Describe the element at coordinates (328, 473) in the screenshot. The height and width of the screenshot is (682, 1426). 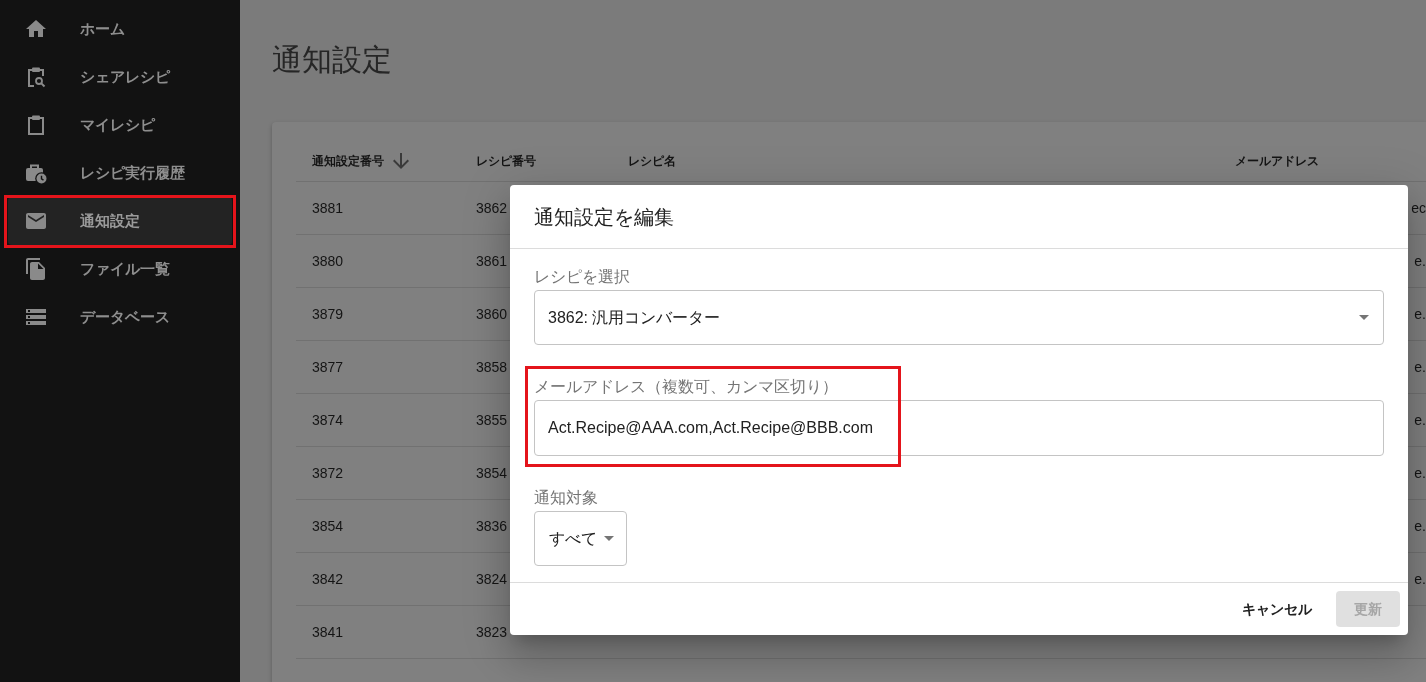
I see `table-cell-text: 3872` at that location.